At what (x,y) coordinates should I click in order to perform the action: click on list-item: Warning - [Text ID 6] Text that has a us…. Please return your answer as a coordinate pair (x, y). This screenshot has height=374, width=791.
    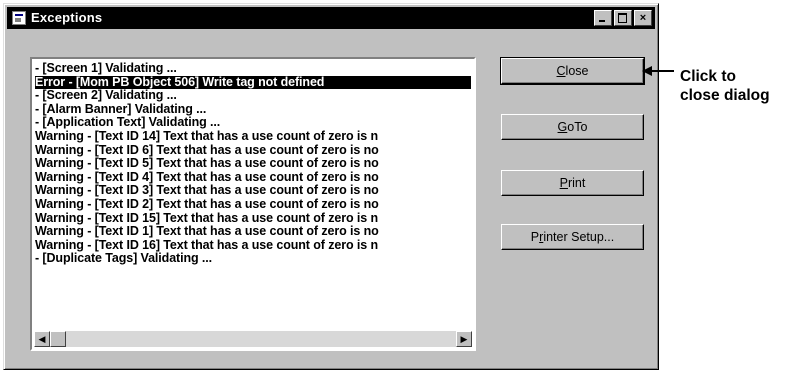
    Looking at the image, I should click on (253, 151).